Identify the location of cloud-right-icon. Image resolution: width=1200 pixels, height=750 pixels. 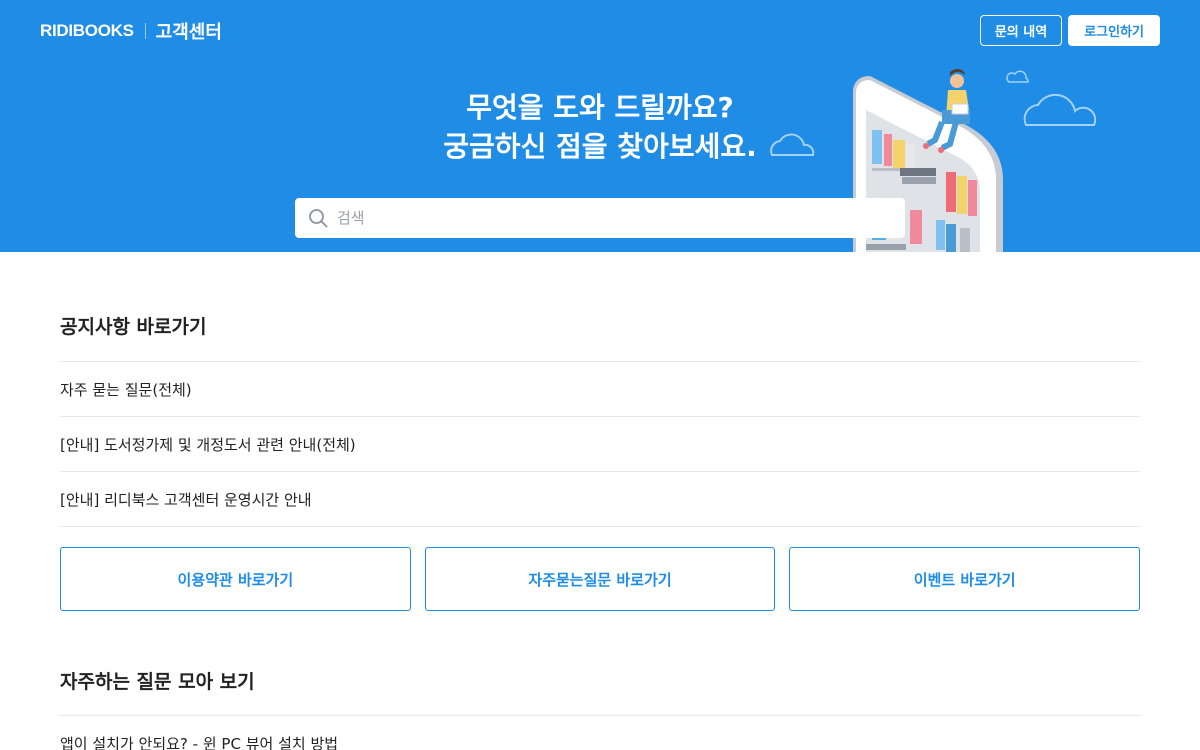
(1060, 109).